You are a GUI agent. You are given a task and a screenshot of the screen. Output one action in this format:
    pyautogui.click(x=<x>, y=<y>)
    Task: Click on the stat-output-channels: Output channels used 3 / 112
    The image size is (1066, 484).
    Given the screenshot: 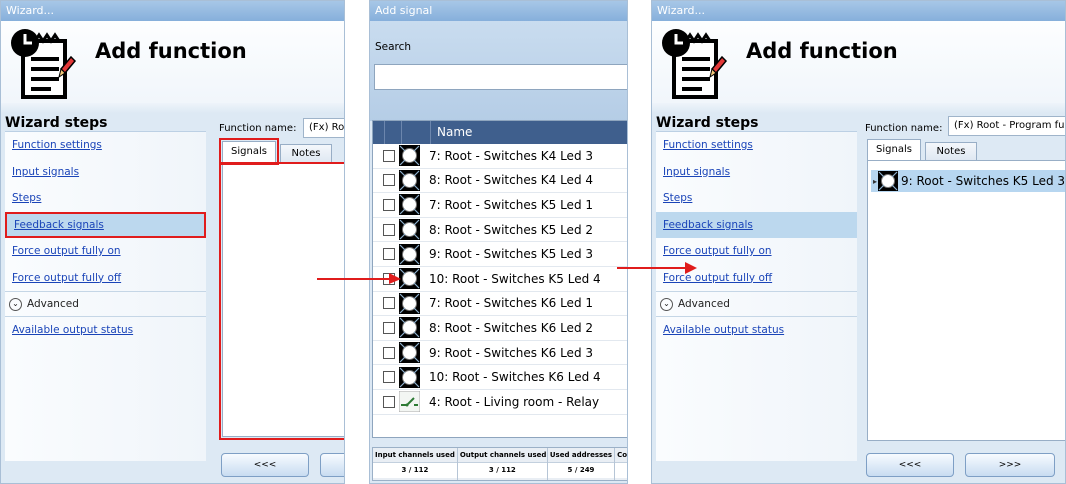 What is the action you would take?
    pyautogui.click(x=502, y=464)
    